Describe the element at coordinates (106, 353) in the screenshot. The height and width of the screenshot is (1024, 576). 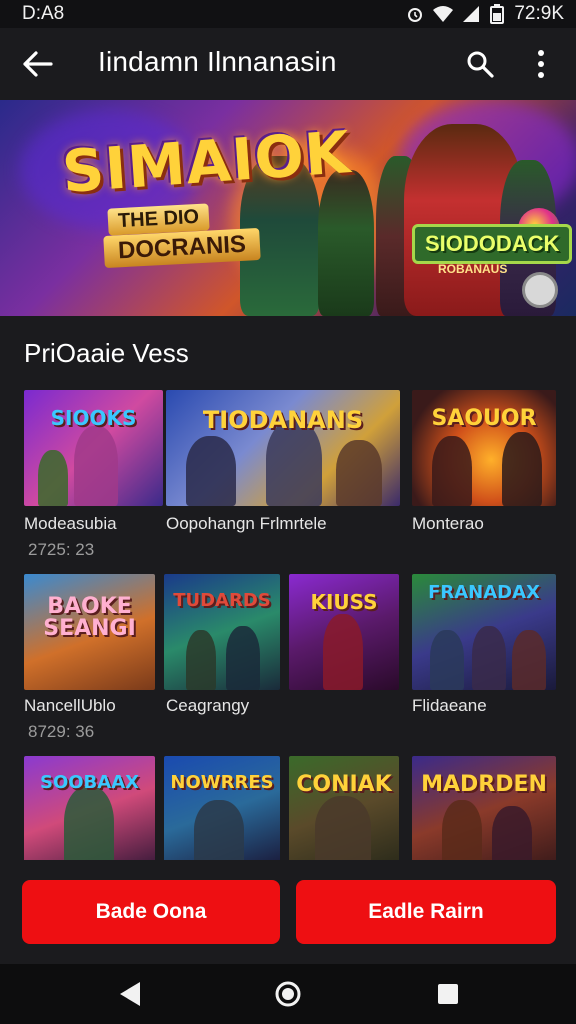
I see `section-title: PriOaaie Vess` at that location.